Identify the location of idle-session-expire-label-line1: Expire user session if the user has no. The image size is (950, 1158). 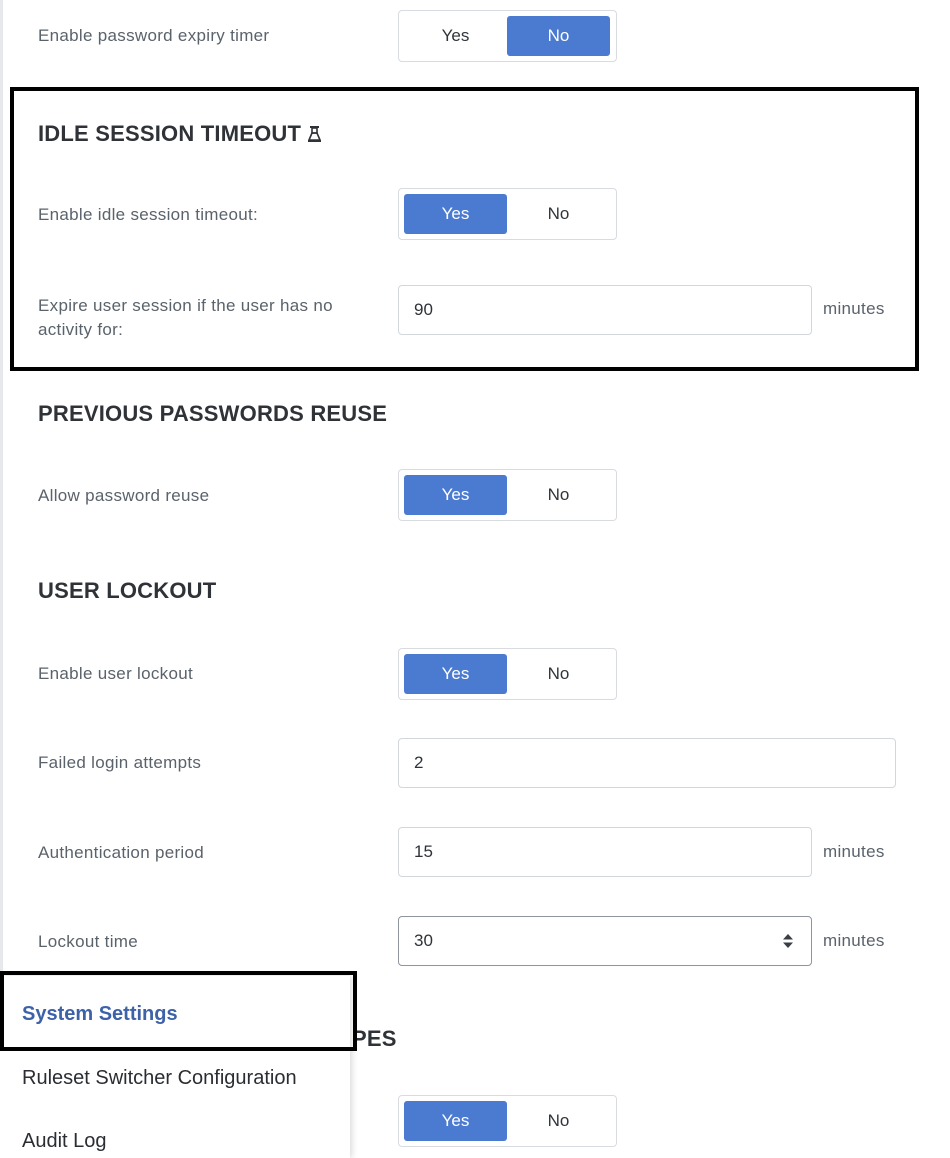
(185, 305).